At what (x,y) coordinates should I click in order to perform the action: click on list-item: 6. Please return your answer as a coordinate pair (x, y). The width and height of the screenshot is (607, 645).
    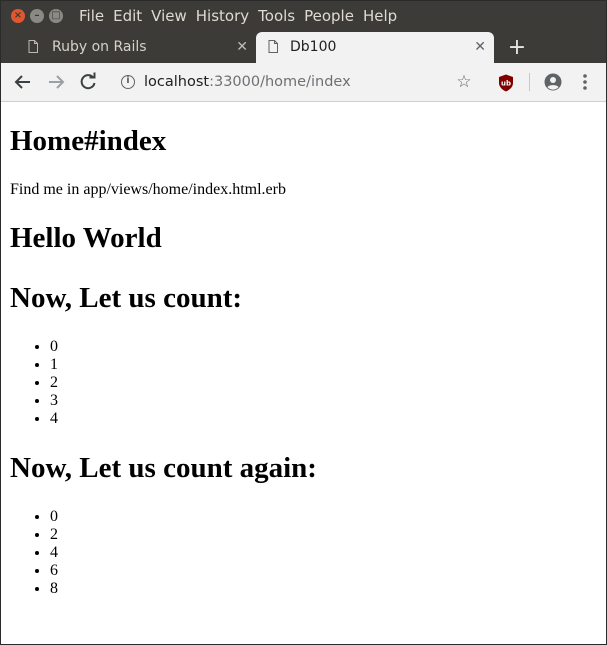
    Looking at the image, I should click on (54, 571).